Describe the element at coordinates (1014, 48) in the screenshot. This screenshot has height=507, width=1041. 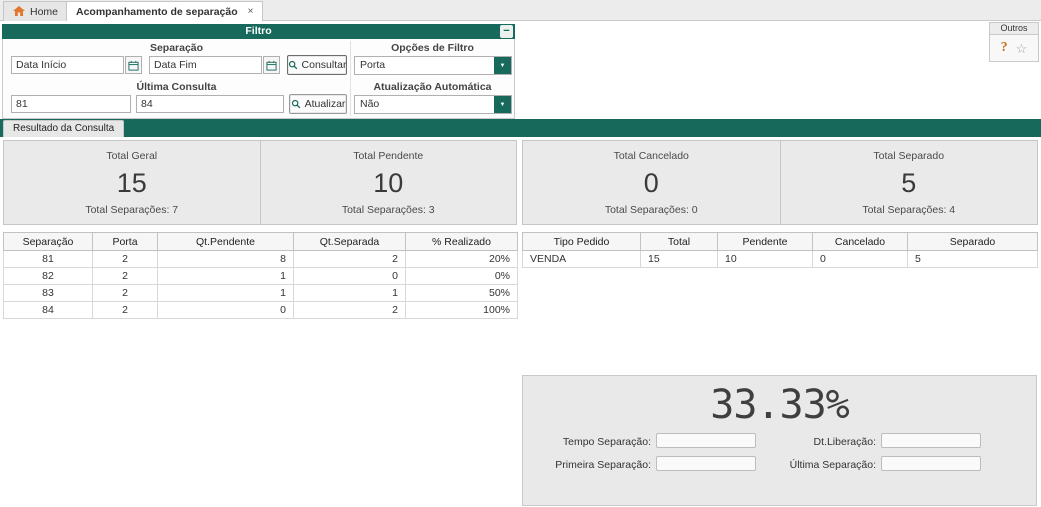
I see `outros-panel-body: ? ☆` at that location.